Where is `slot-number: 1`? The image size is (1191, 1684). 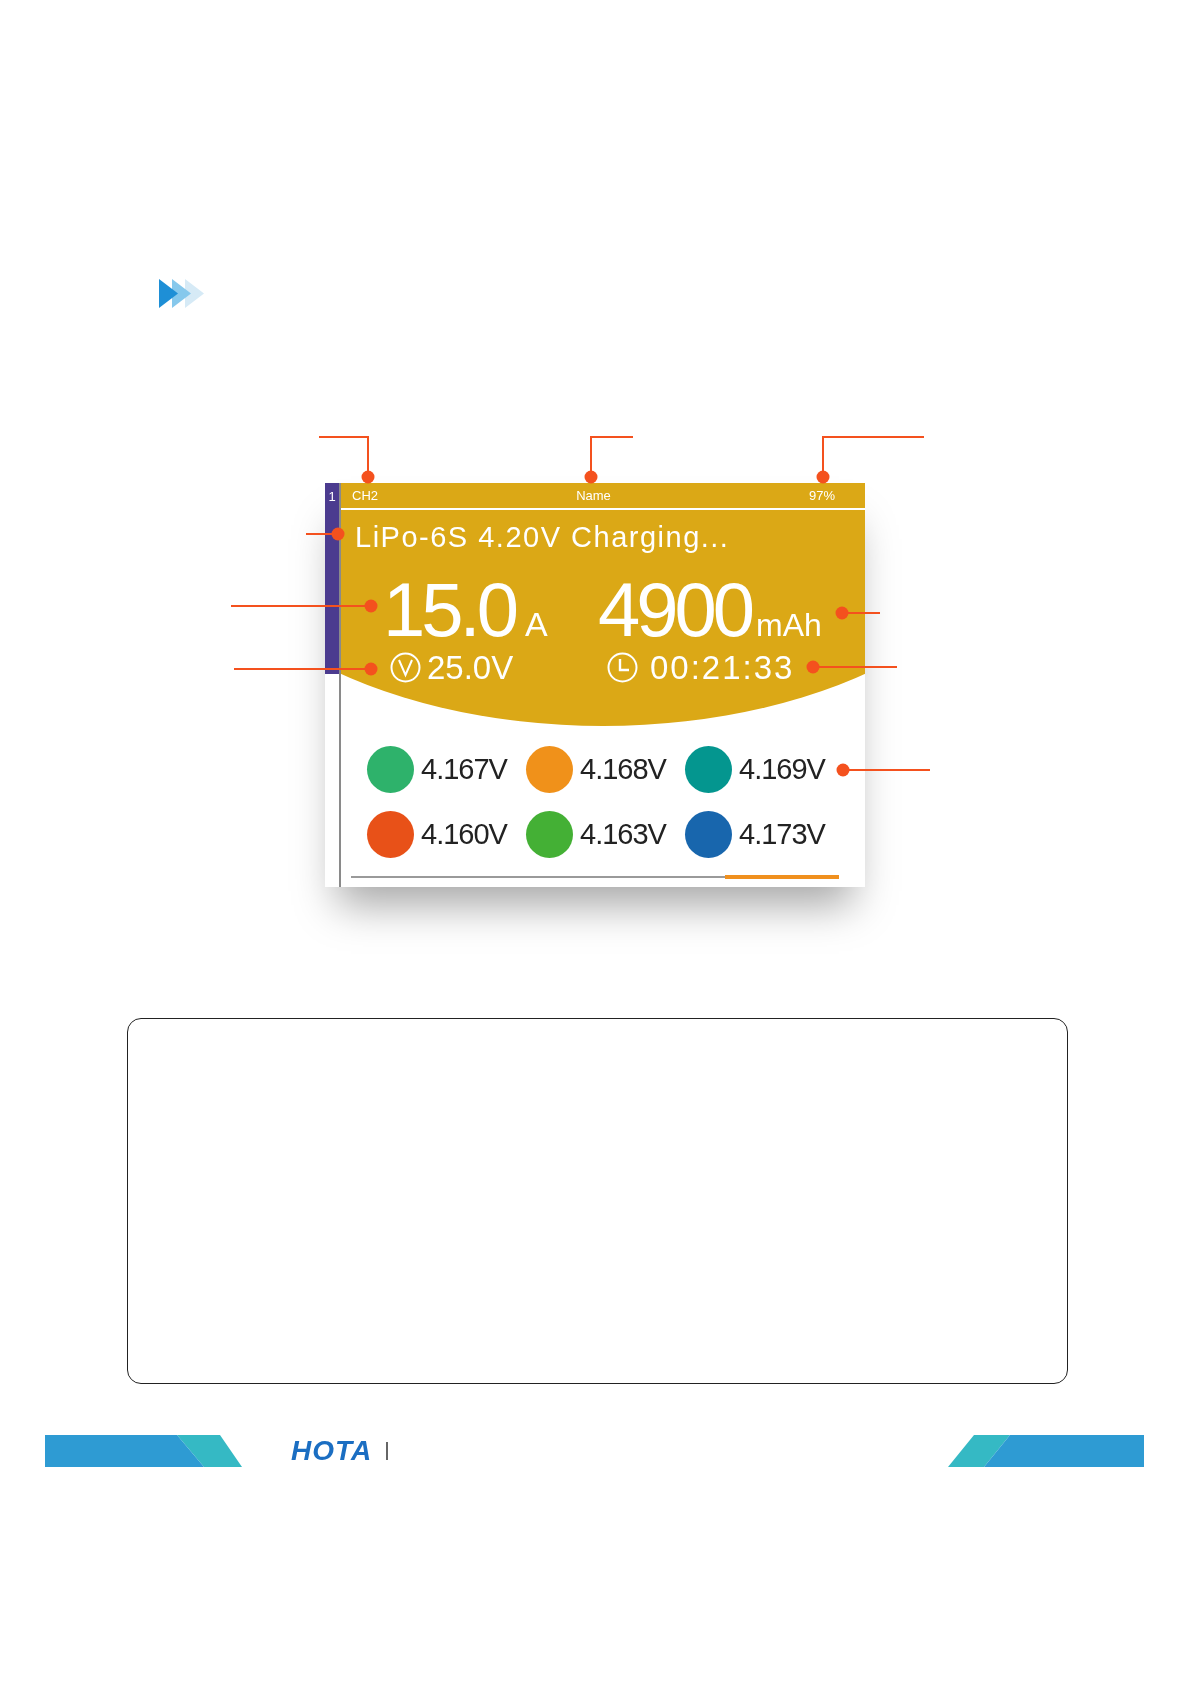 slot-number: 1 is located at coordinates (332, 578).